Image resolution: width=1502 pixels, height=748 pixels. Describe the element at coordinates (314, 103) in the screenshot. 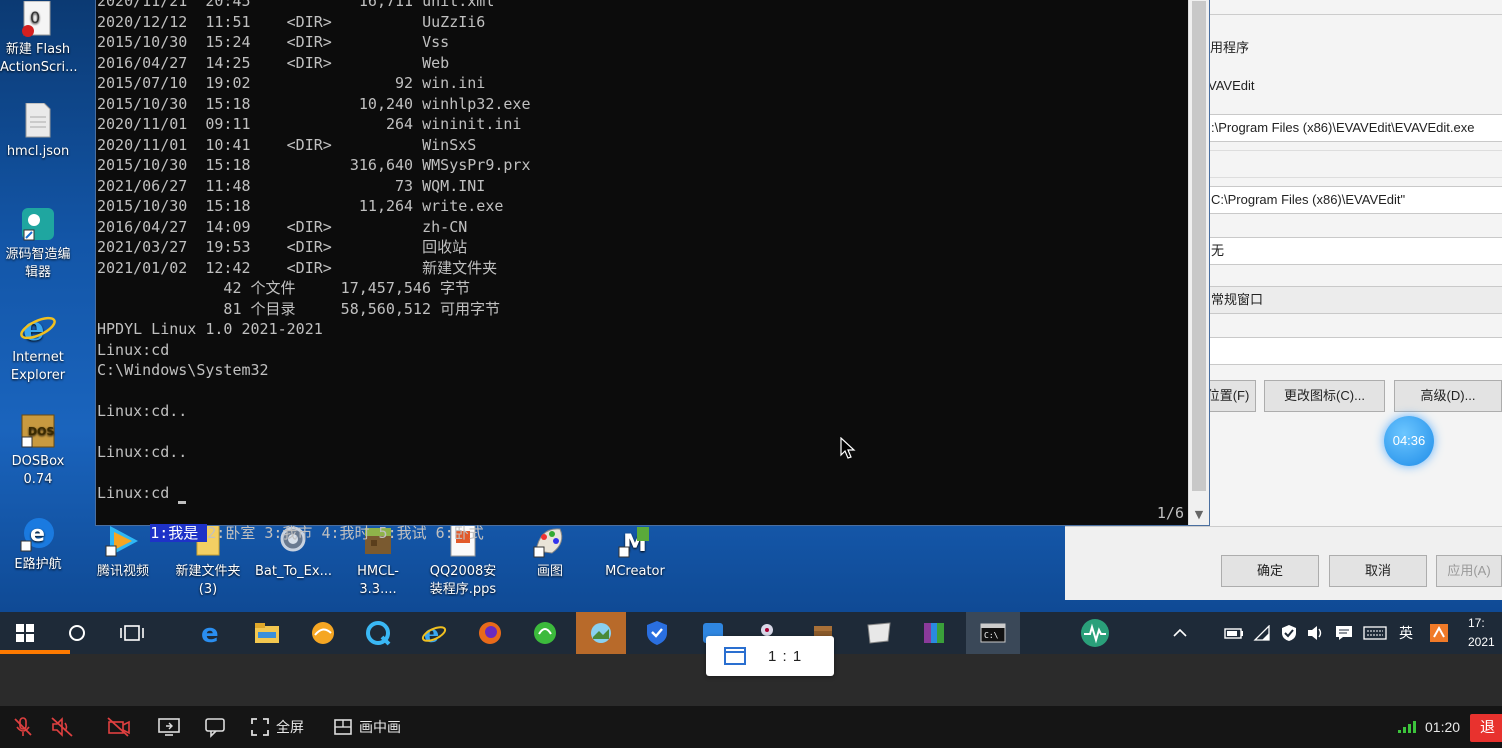

I see `console-line: 2015/10/30 15:18 10,240 winhlp32.exe` at that location.